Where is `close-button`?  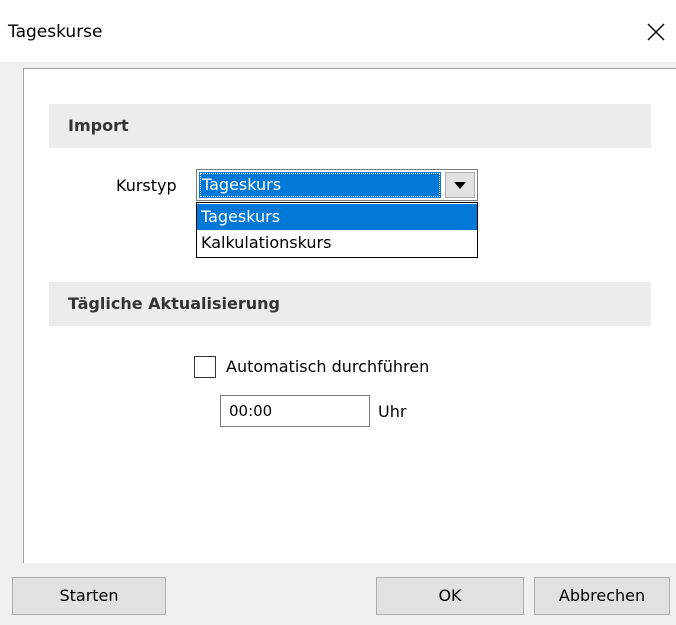
close-button is located at coordinates (656, 32).